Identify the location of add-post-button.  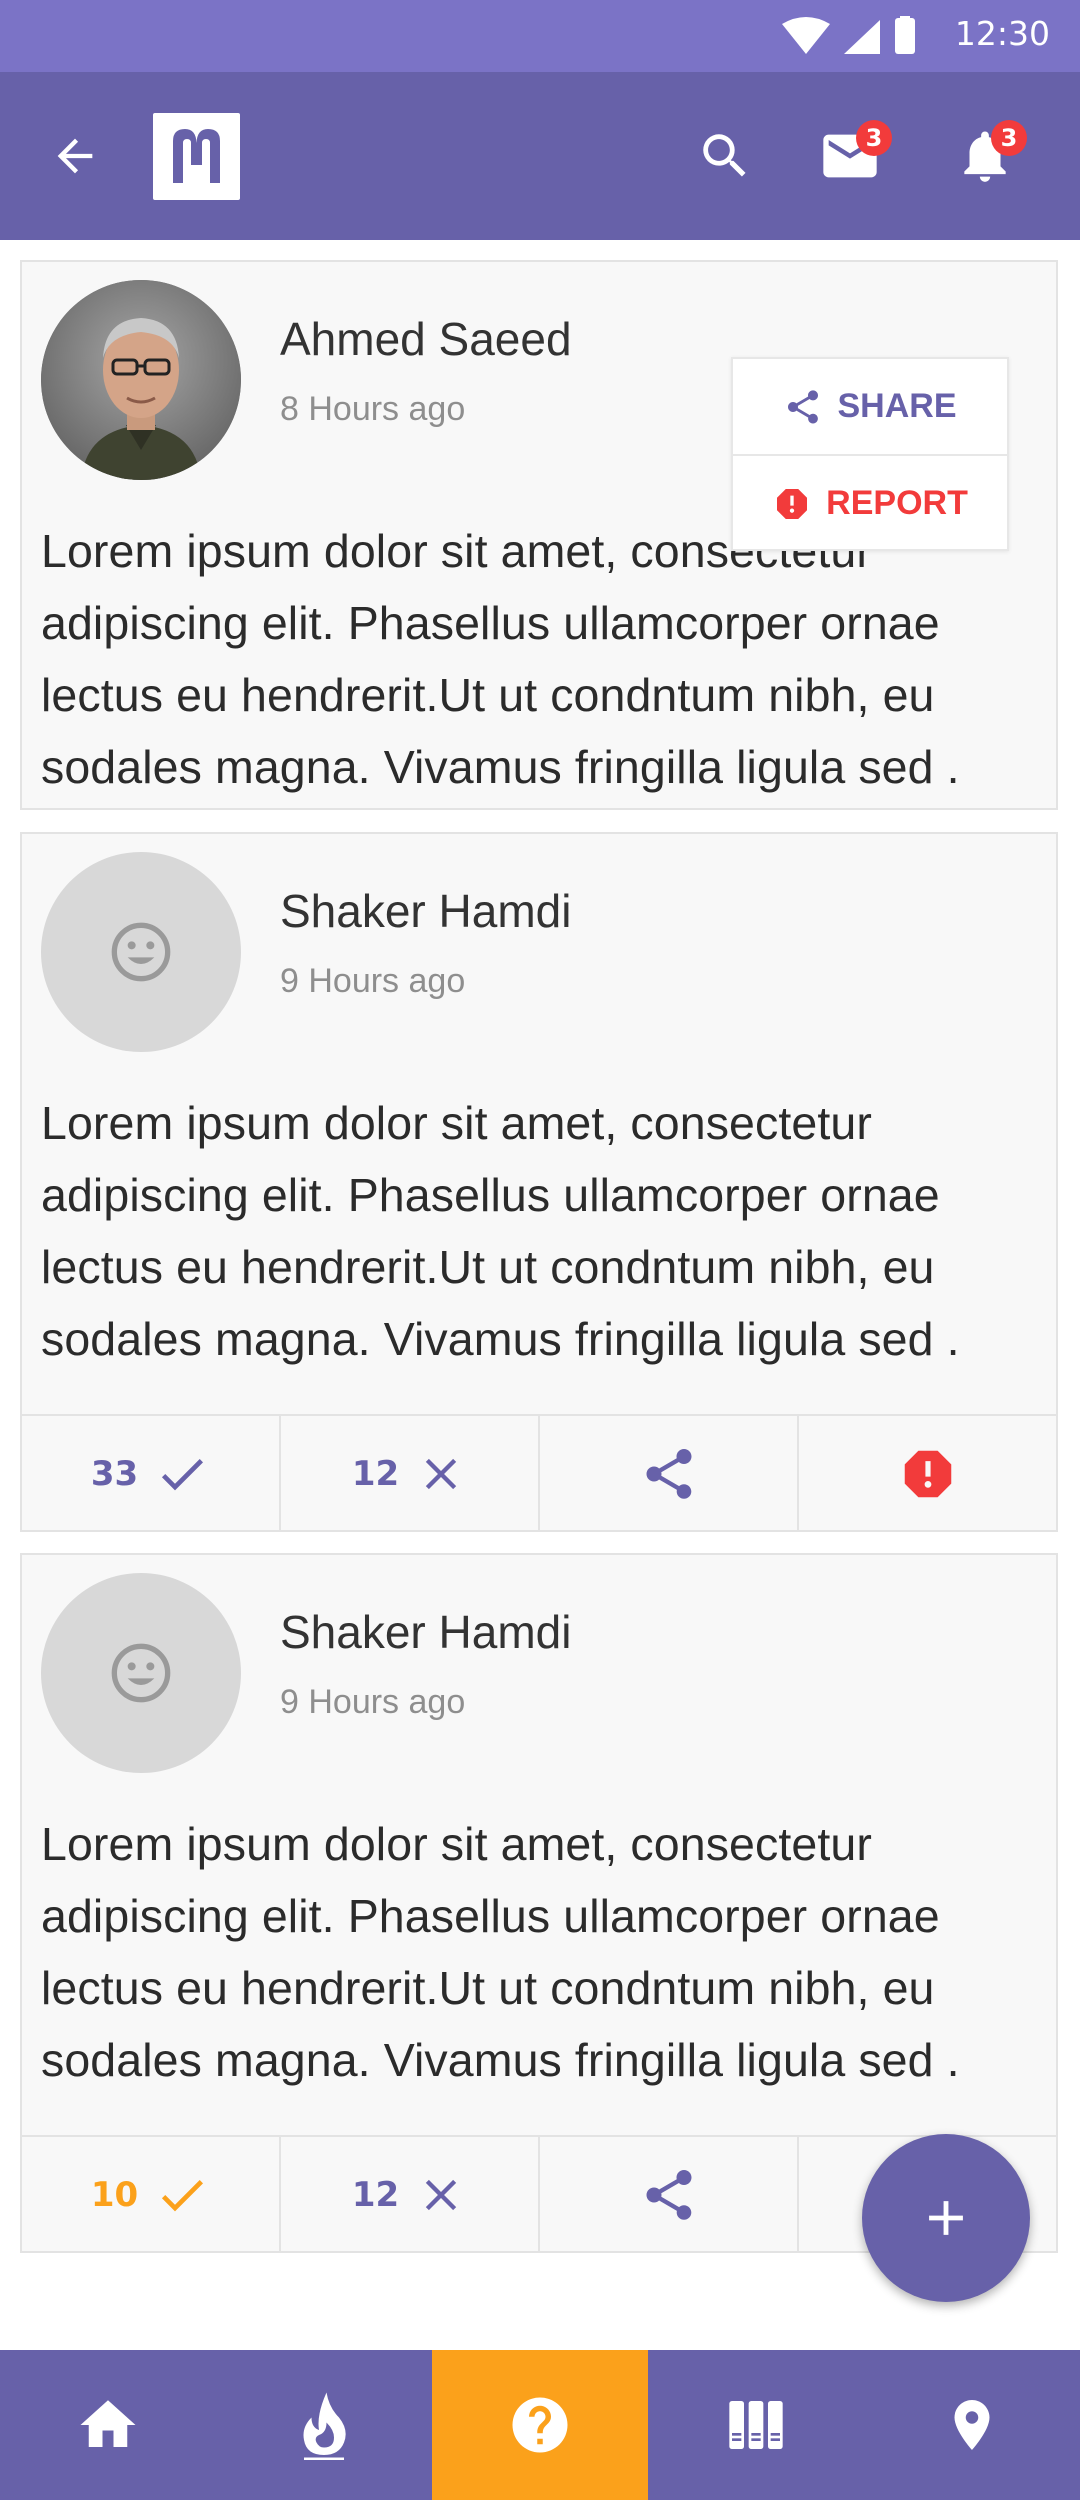
(946, 2218).